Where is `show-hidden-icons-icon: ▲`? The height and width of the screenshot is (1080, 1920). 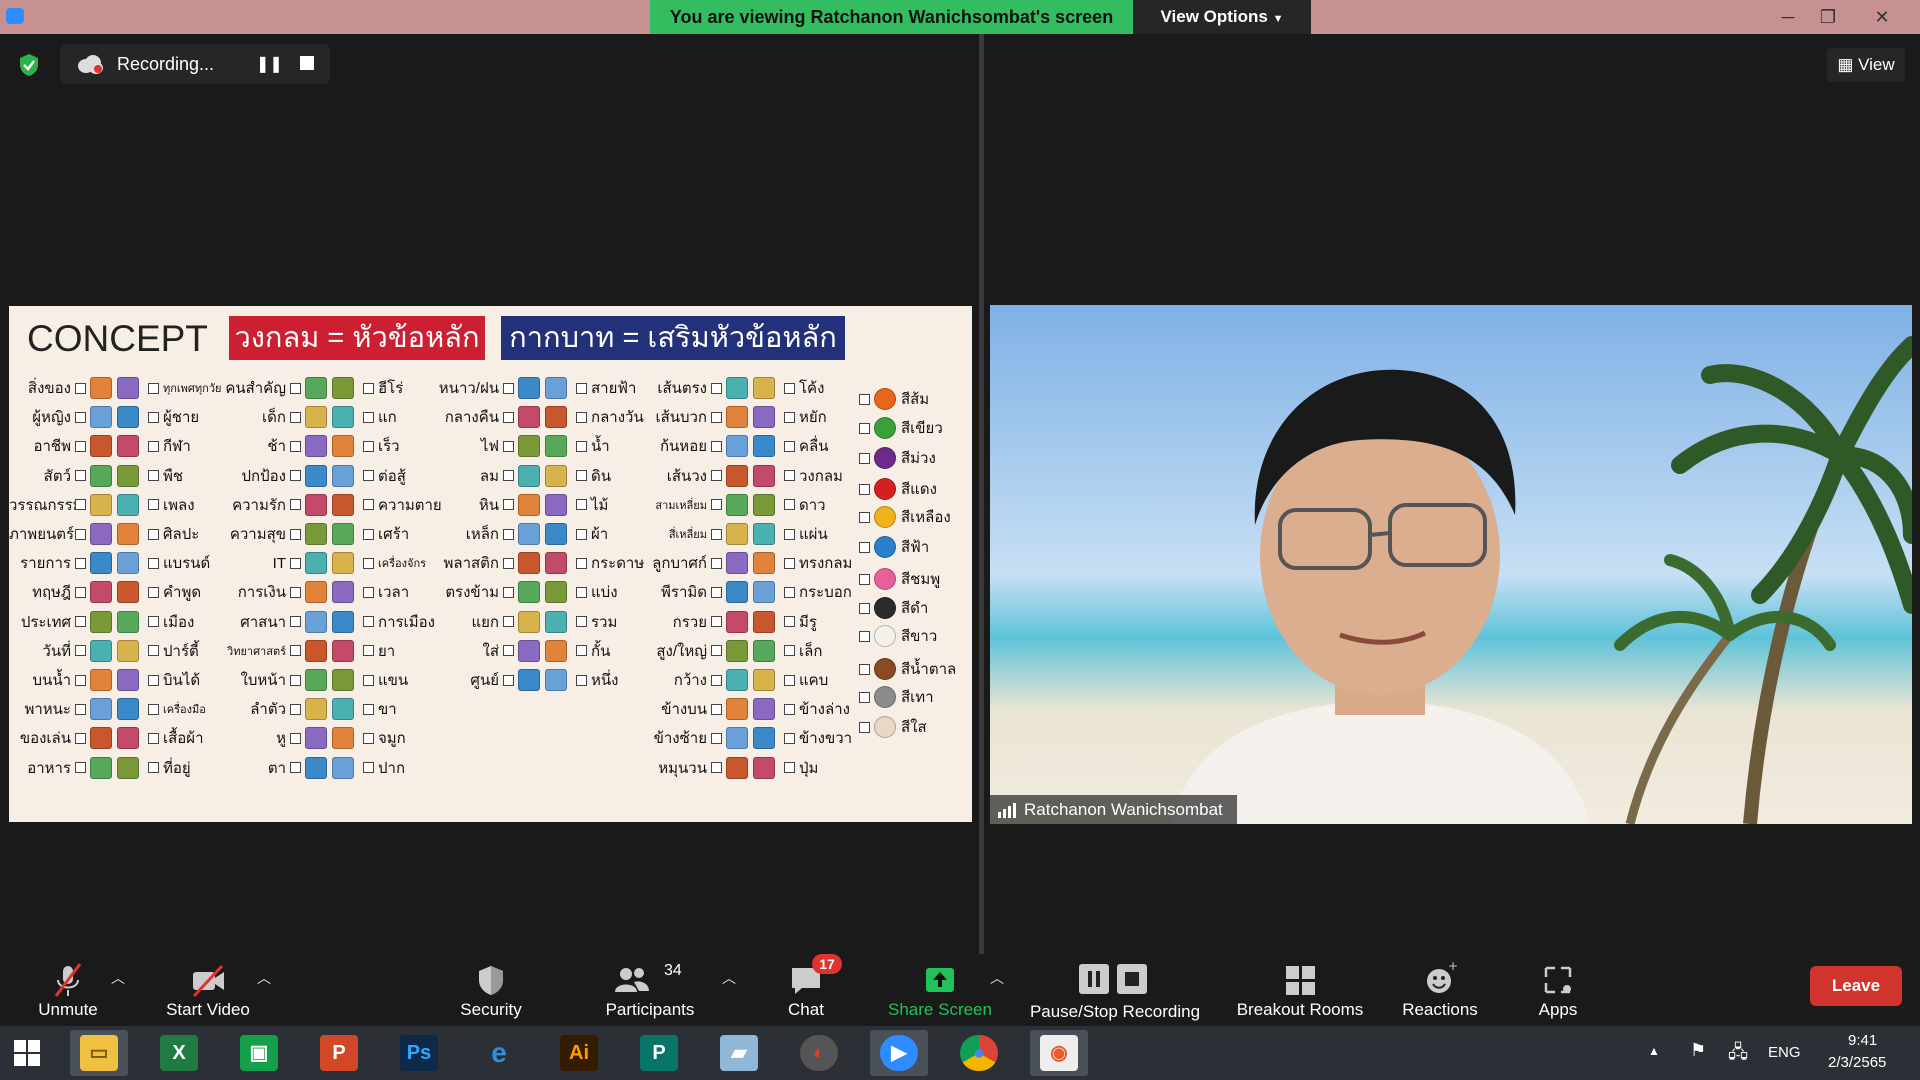
show-hidden-icons-icon: ▲ is located at coordinates (1654, 1051).